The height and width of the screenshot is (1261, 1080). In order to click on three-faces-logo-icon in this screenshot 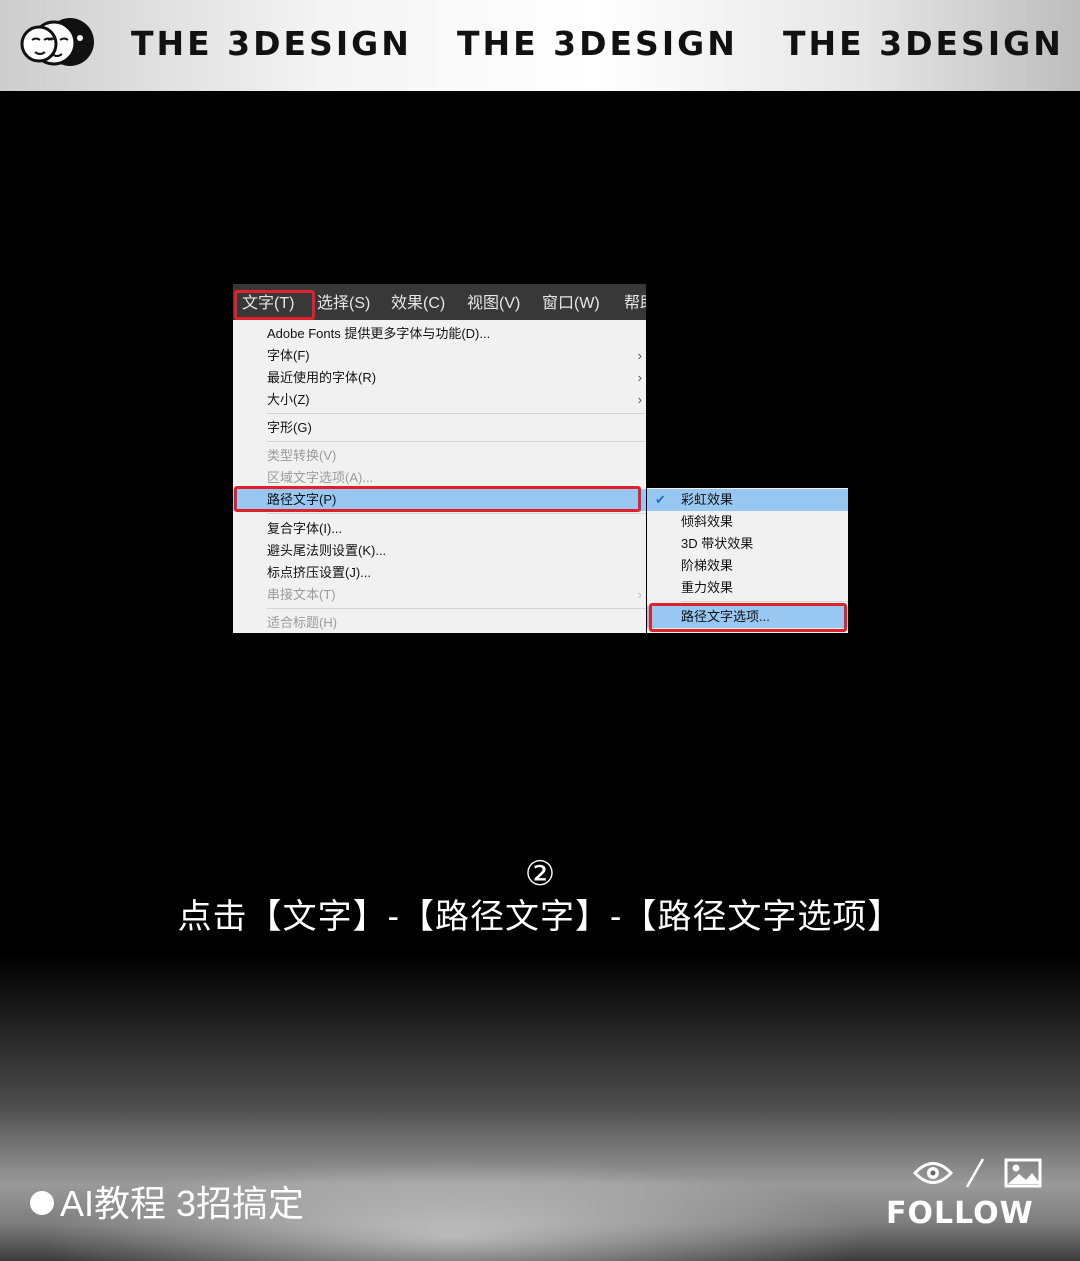, I will do `click(57, 42)`.